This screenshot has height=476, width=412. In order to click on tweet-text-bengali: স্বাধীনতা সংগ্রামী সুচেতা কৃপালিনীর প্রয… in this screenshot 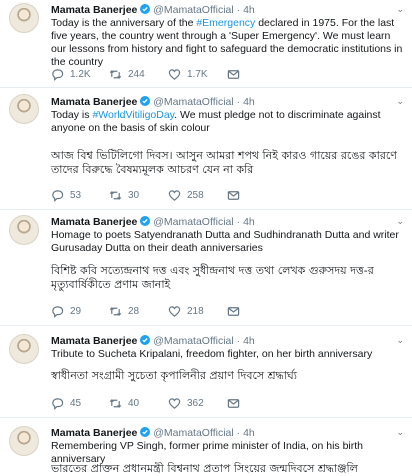, I will do `click(174, 375)`.